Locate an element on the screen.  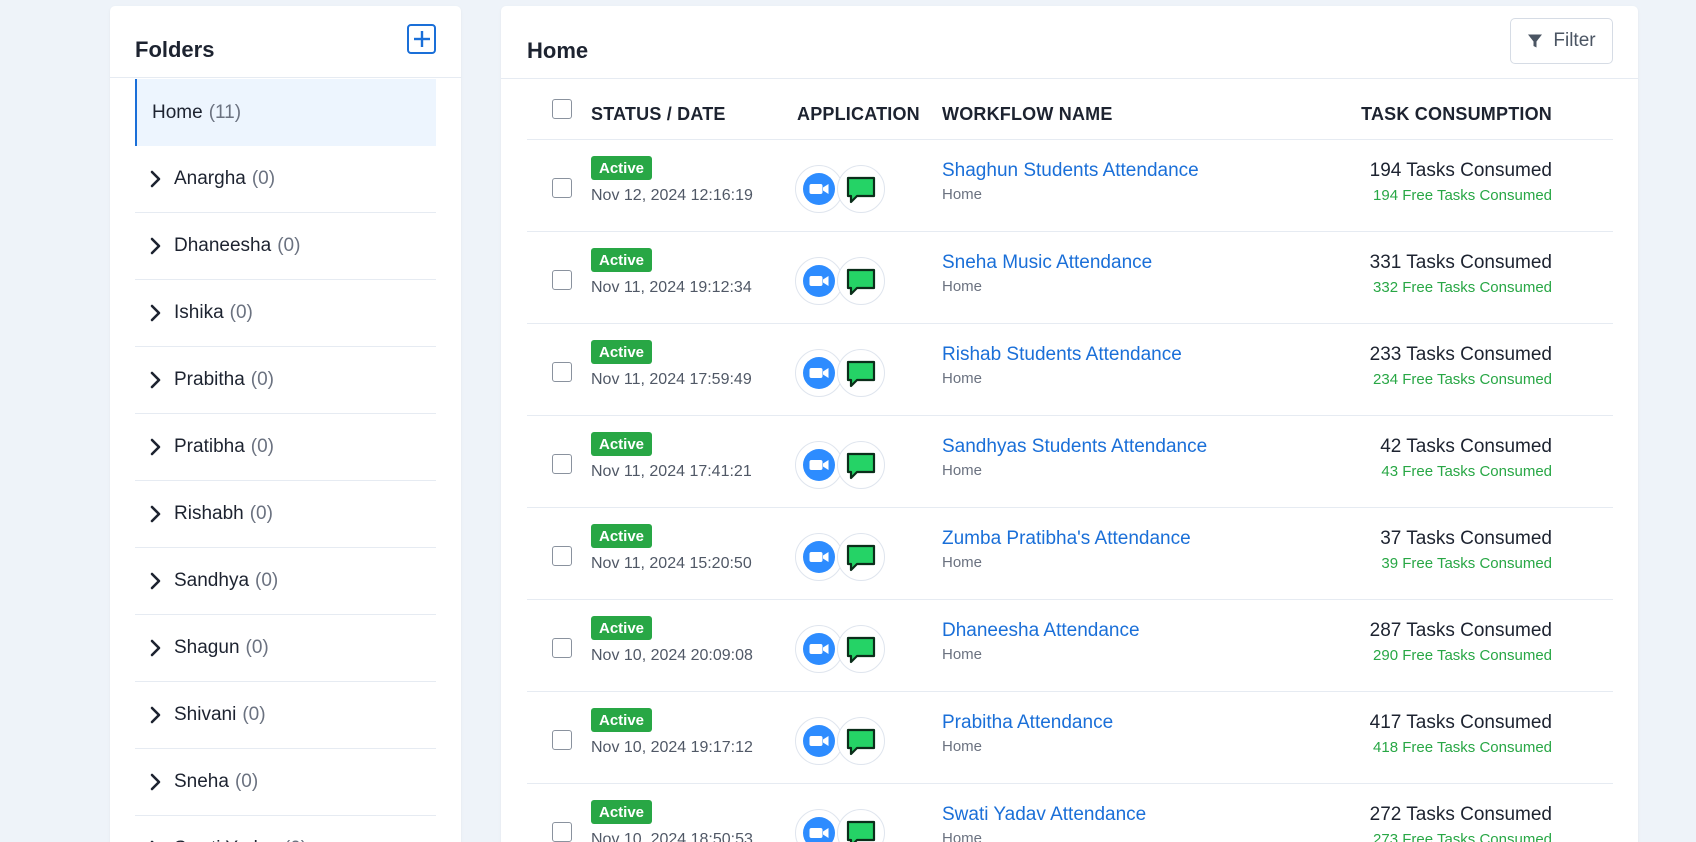
folders-title: Folders is located at coordinates (175, 49).